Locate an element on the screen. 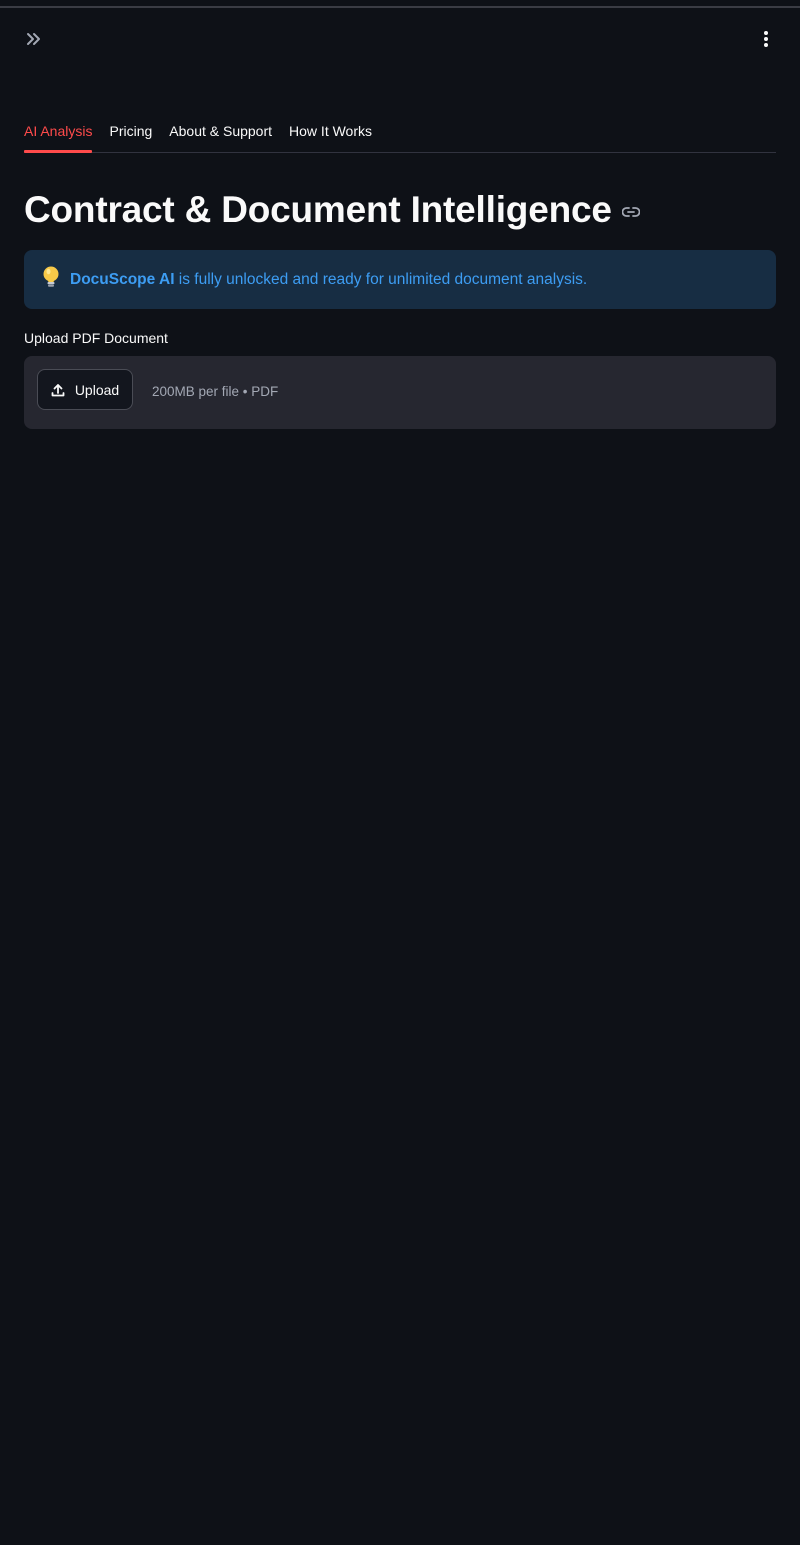  info-brand: DocuScope AI is located at coordinates (122, 279).